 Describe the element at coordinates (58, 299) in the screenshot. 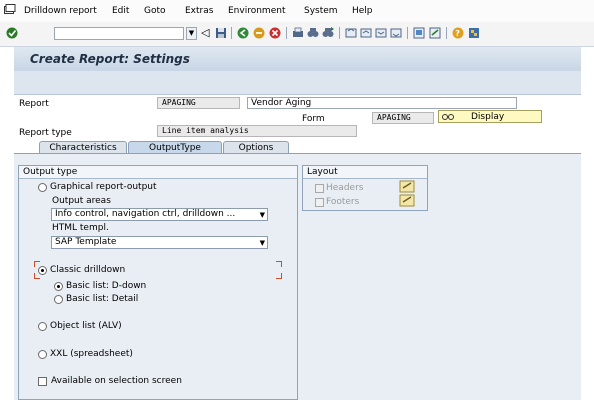

I see `basic-list-detail-radio` at that location.